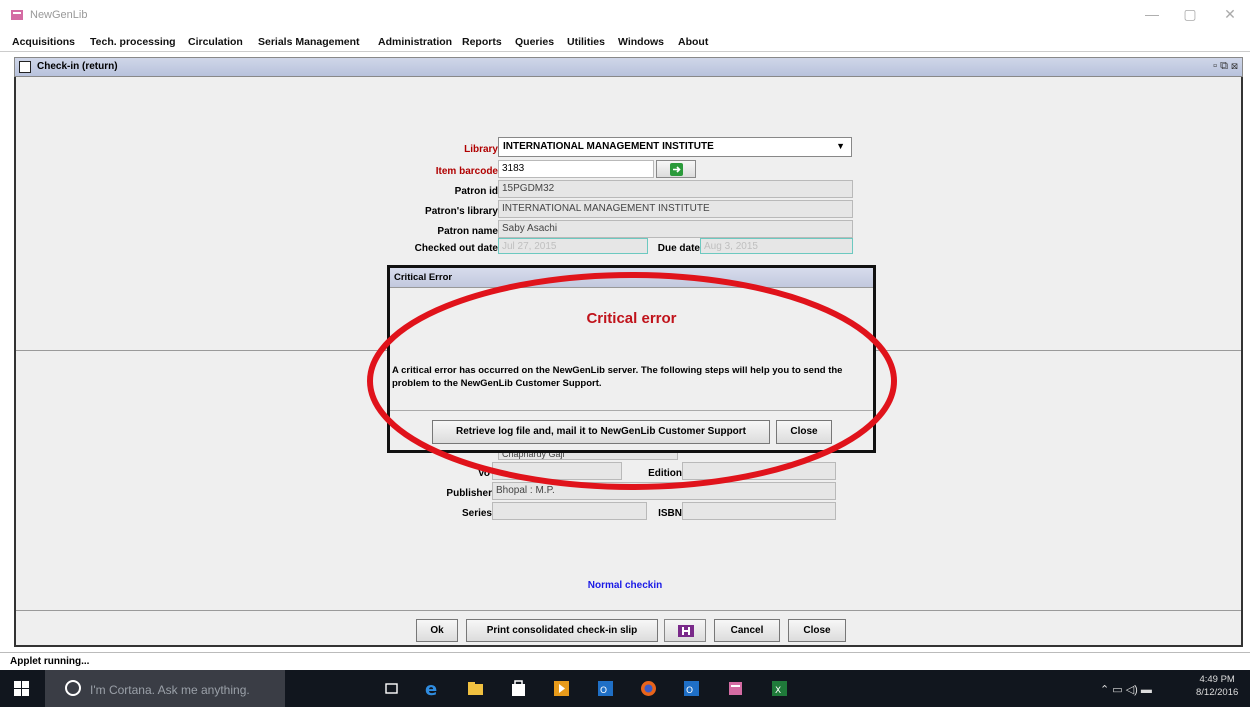  What do you see at coordinates (747, 630) in the screenshot?
I see `cancel-button: Cancel` at bounding box center [747, 630].